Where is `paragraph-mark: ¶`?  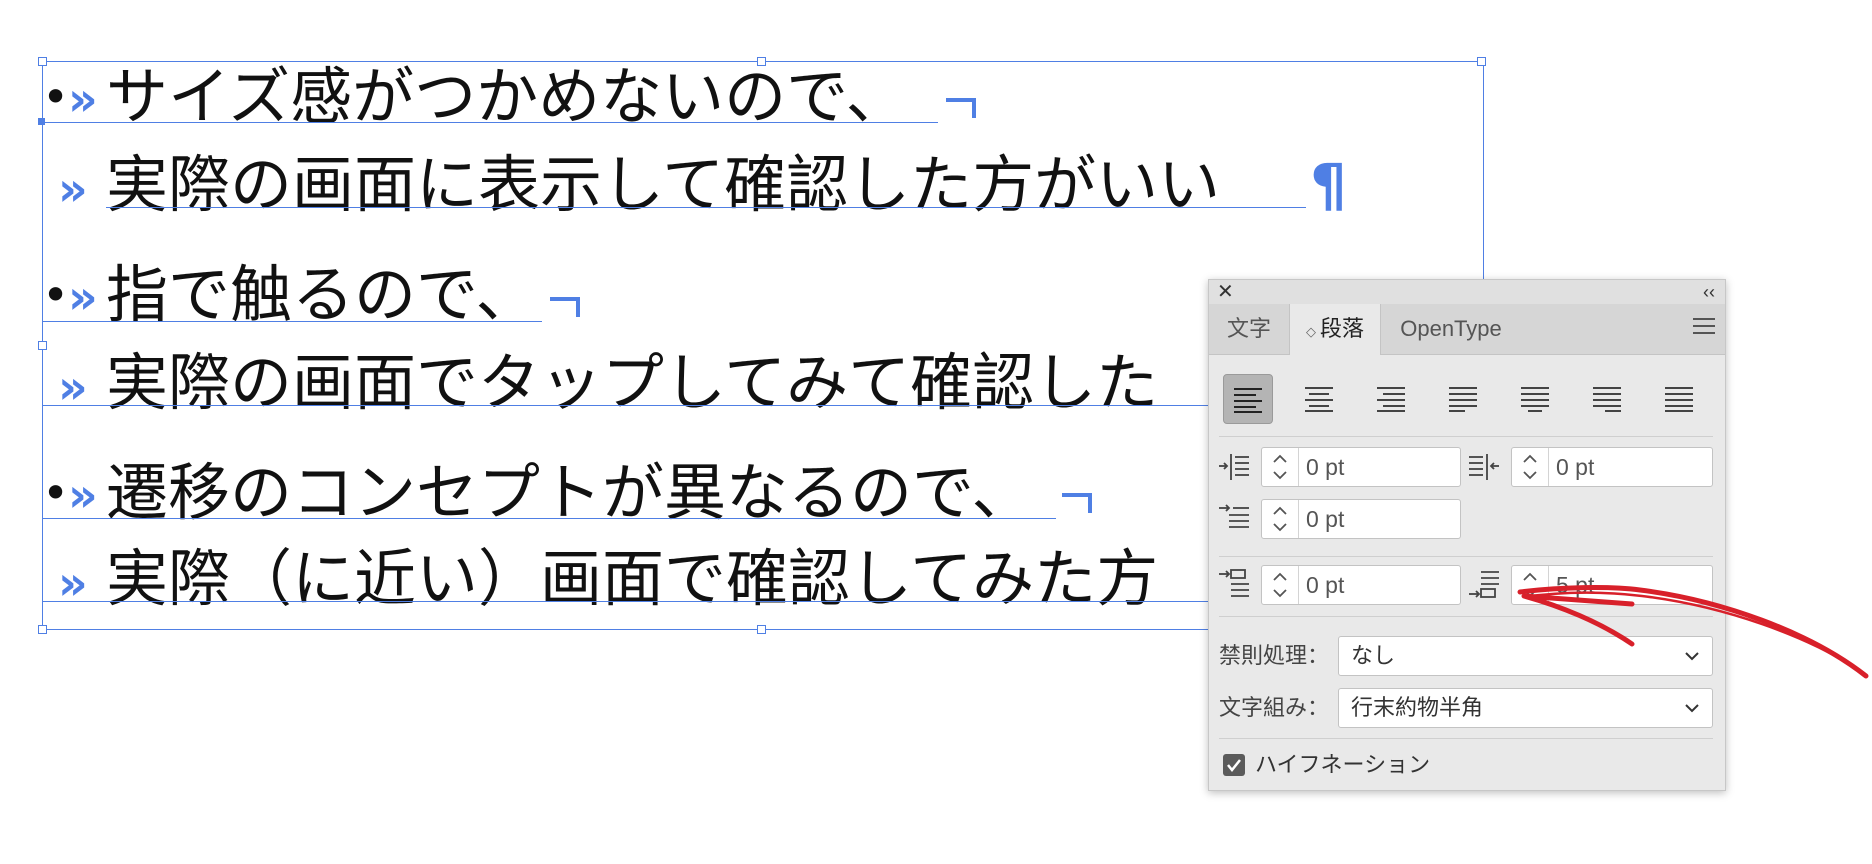 paragraph-mark: ¶ is located at coordinates (1328, 185).